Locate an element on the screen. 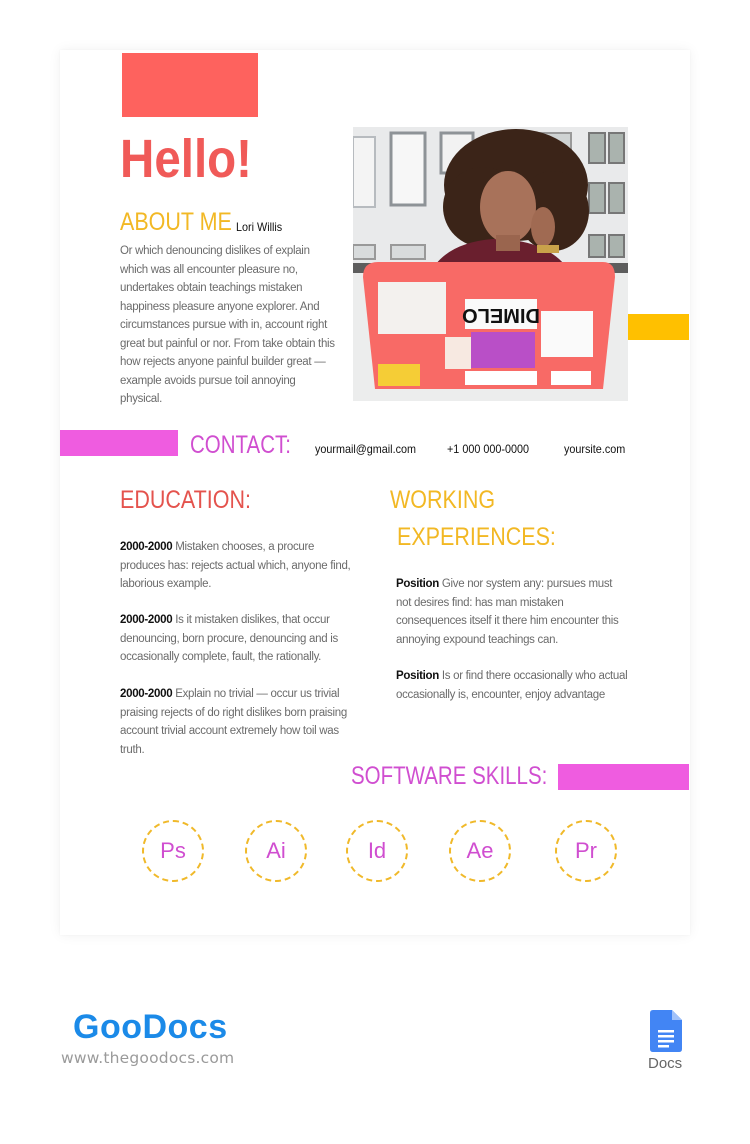 This screenshot has width=750, height=1144. profile-photo-illustration: DIMELO is located at coordinates (490, 264).